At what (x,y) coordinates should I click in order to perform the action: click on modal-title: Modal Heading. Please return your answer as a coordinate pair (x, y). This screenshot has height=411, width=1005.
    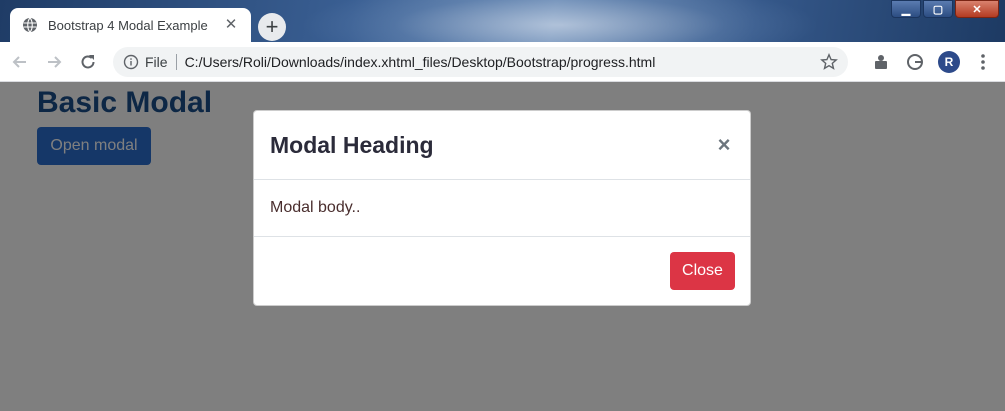
    Looking at the image, I should click on (352, 144).